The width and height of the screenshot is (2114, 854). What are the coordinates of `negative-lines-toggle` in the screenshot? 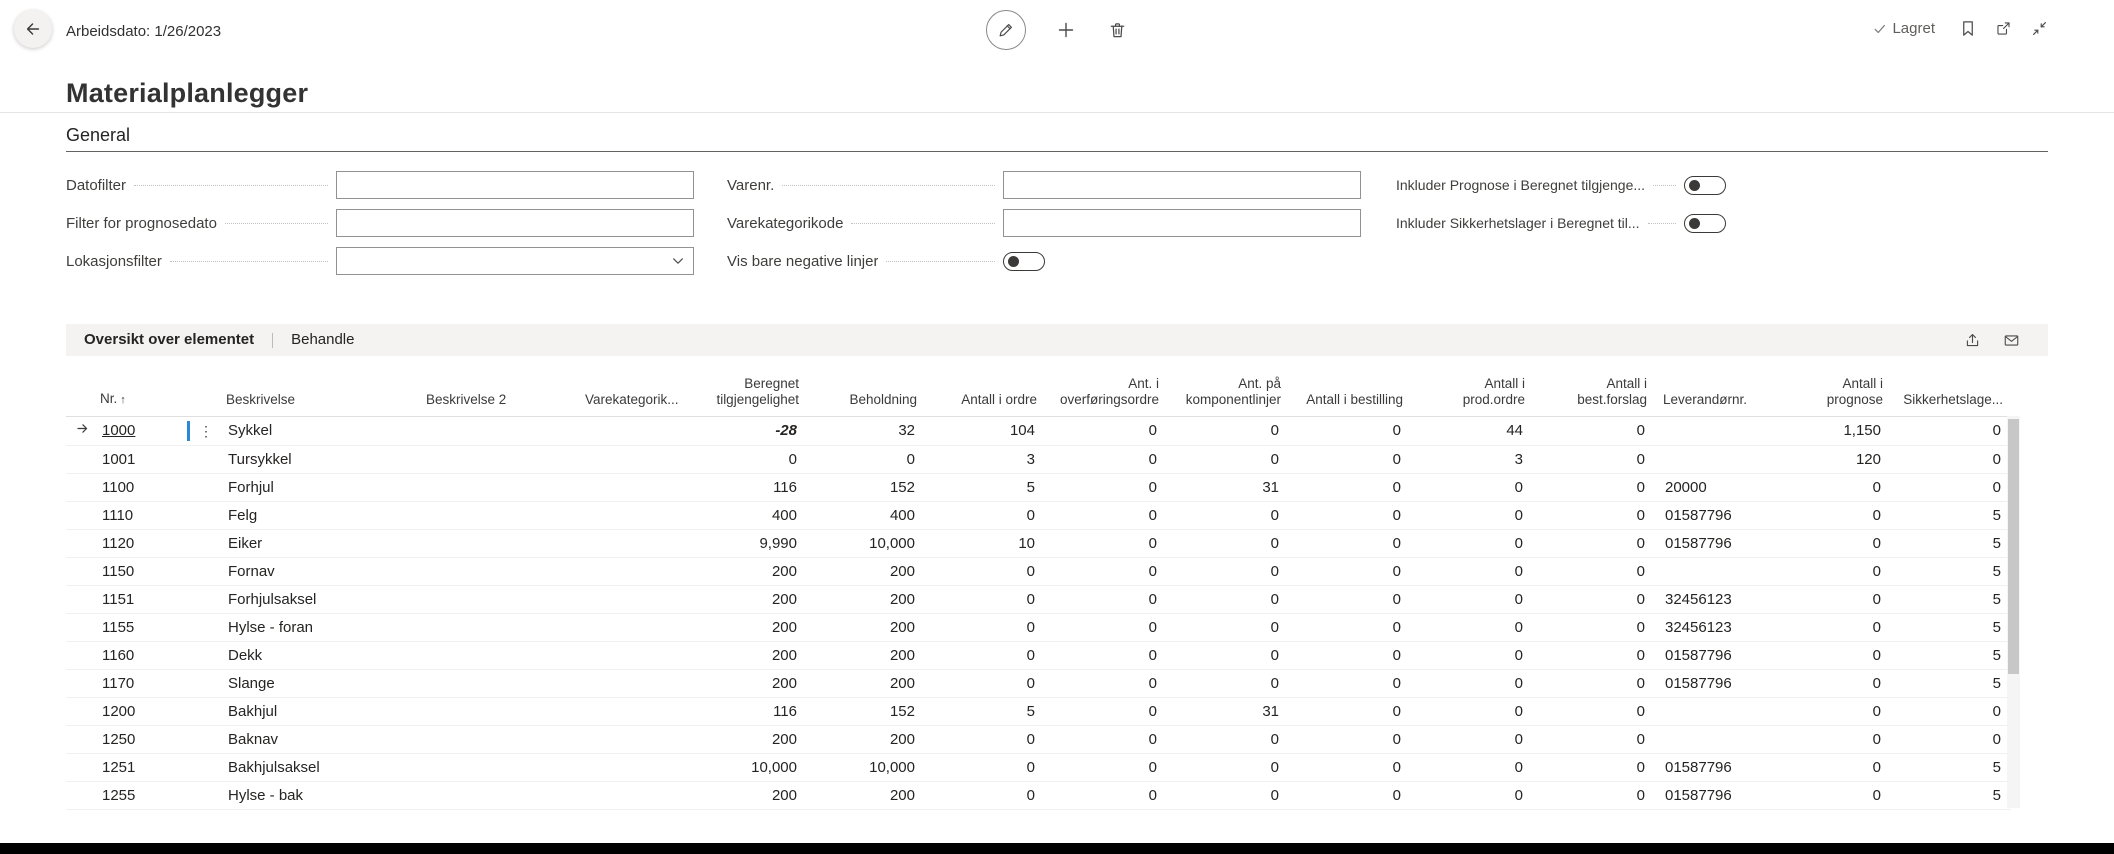 It's located at (1024, 261).